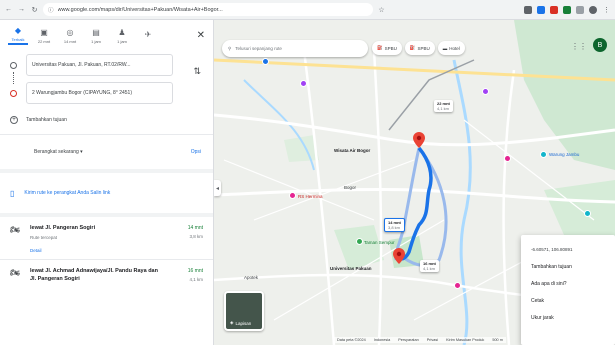 The height and width of the screenshot is (345, 615). I want to click on depart-label: Berangkat sekarang ▾, so click(58, 152).